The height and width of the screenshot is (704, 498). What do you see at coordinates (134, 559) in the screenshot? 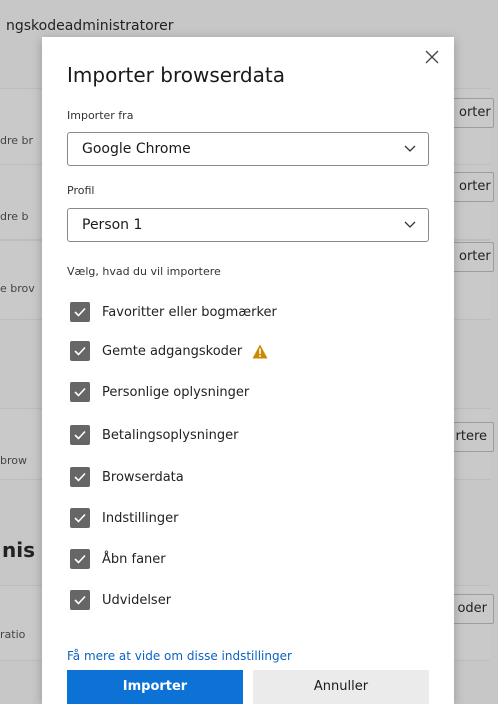
I see `checkbox-label: Åbn faner` at bounding box center [134, 559].